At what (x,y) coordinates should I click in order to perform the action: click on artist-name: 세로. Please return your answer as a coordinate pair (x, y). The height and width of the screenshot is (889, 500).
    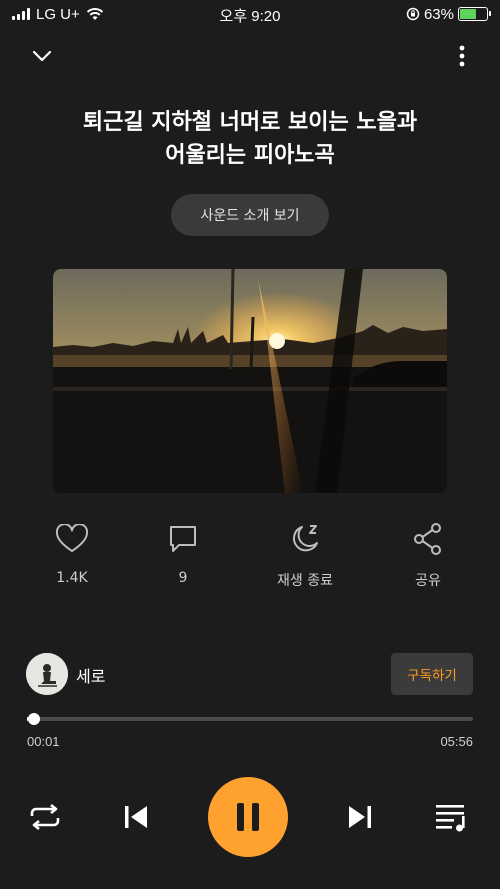
    Looking at the image, I should click on (90, 675).